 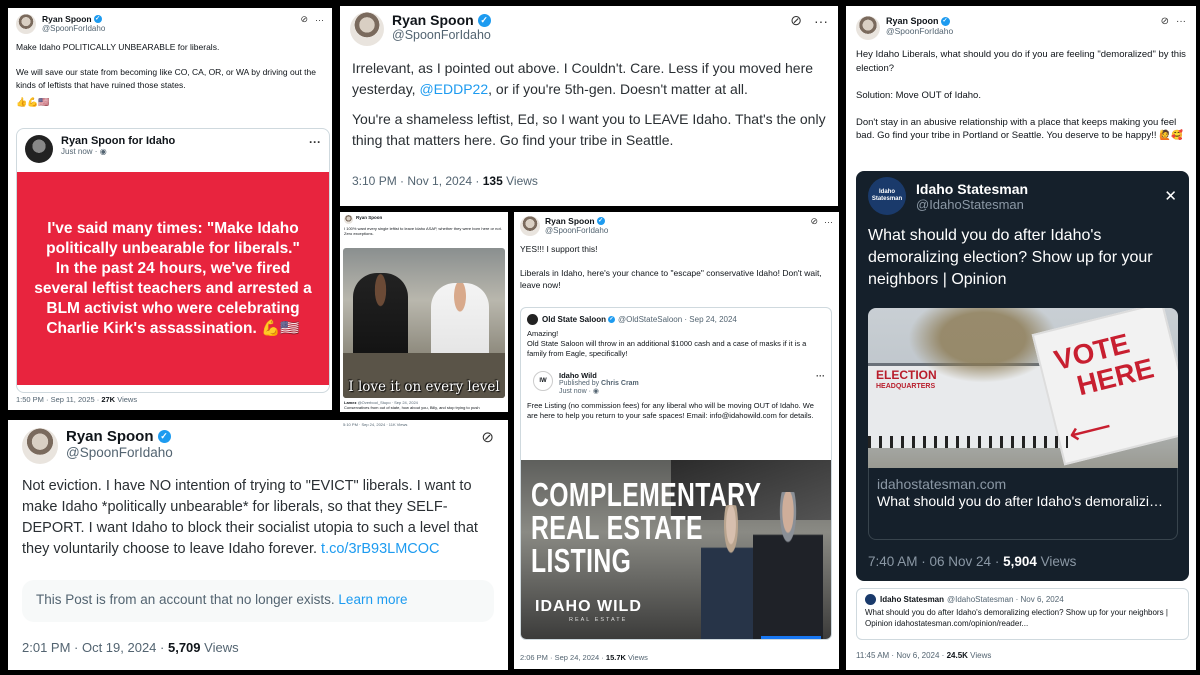 What do you see at coordinates (1023, 388) in the screenshot?
I see `article-image: ELECTION HEADQUARTERS VOTE HERE ⟵` at bounding box center [1023, 388].